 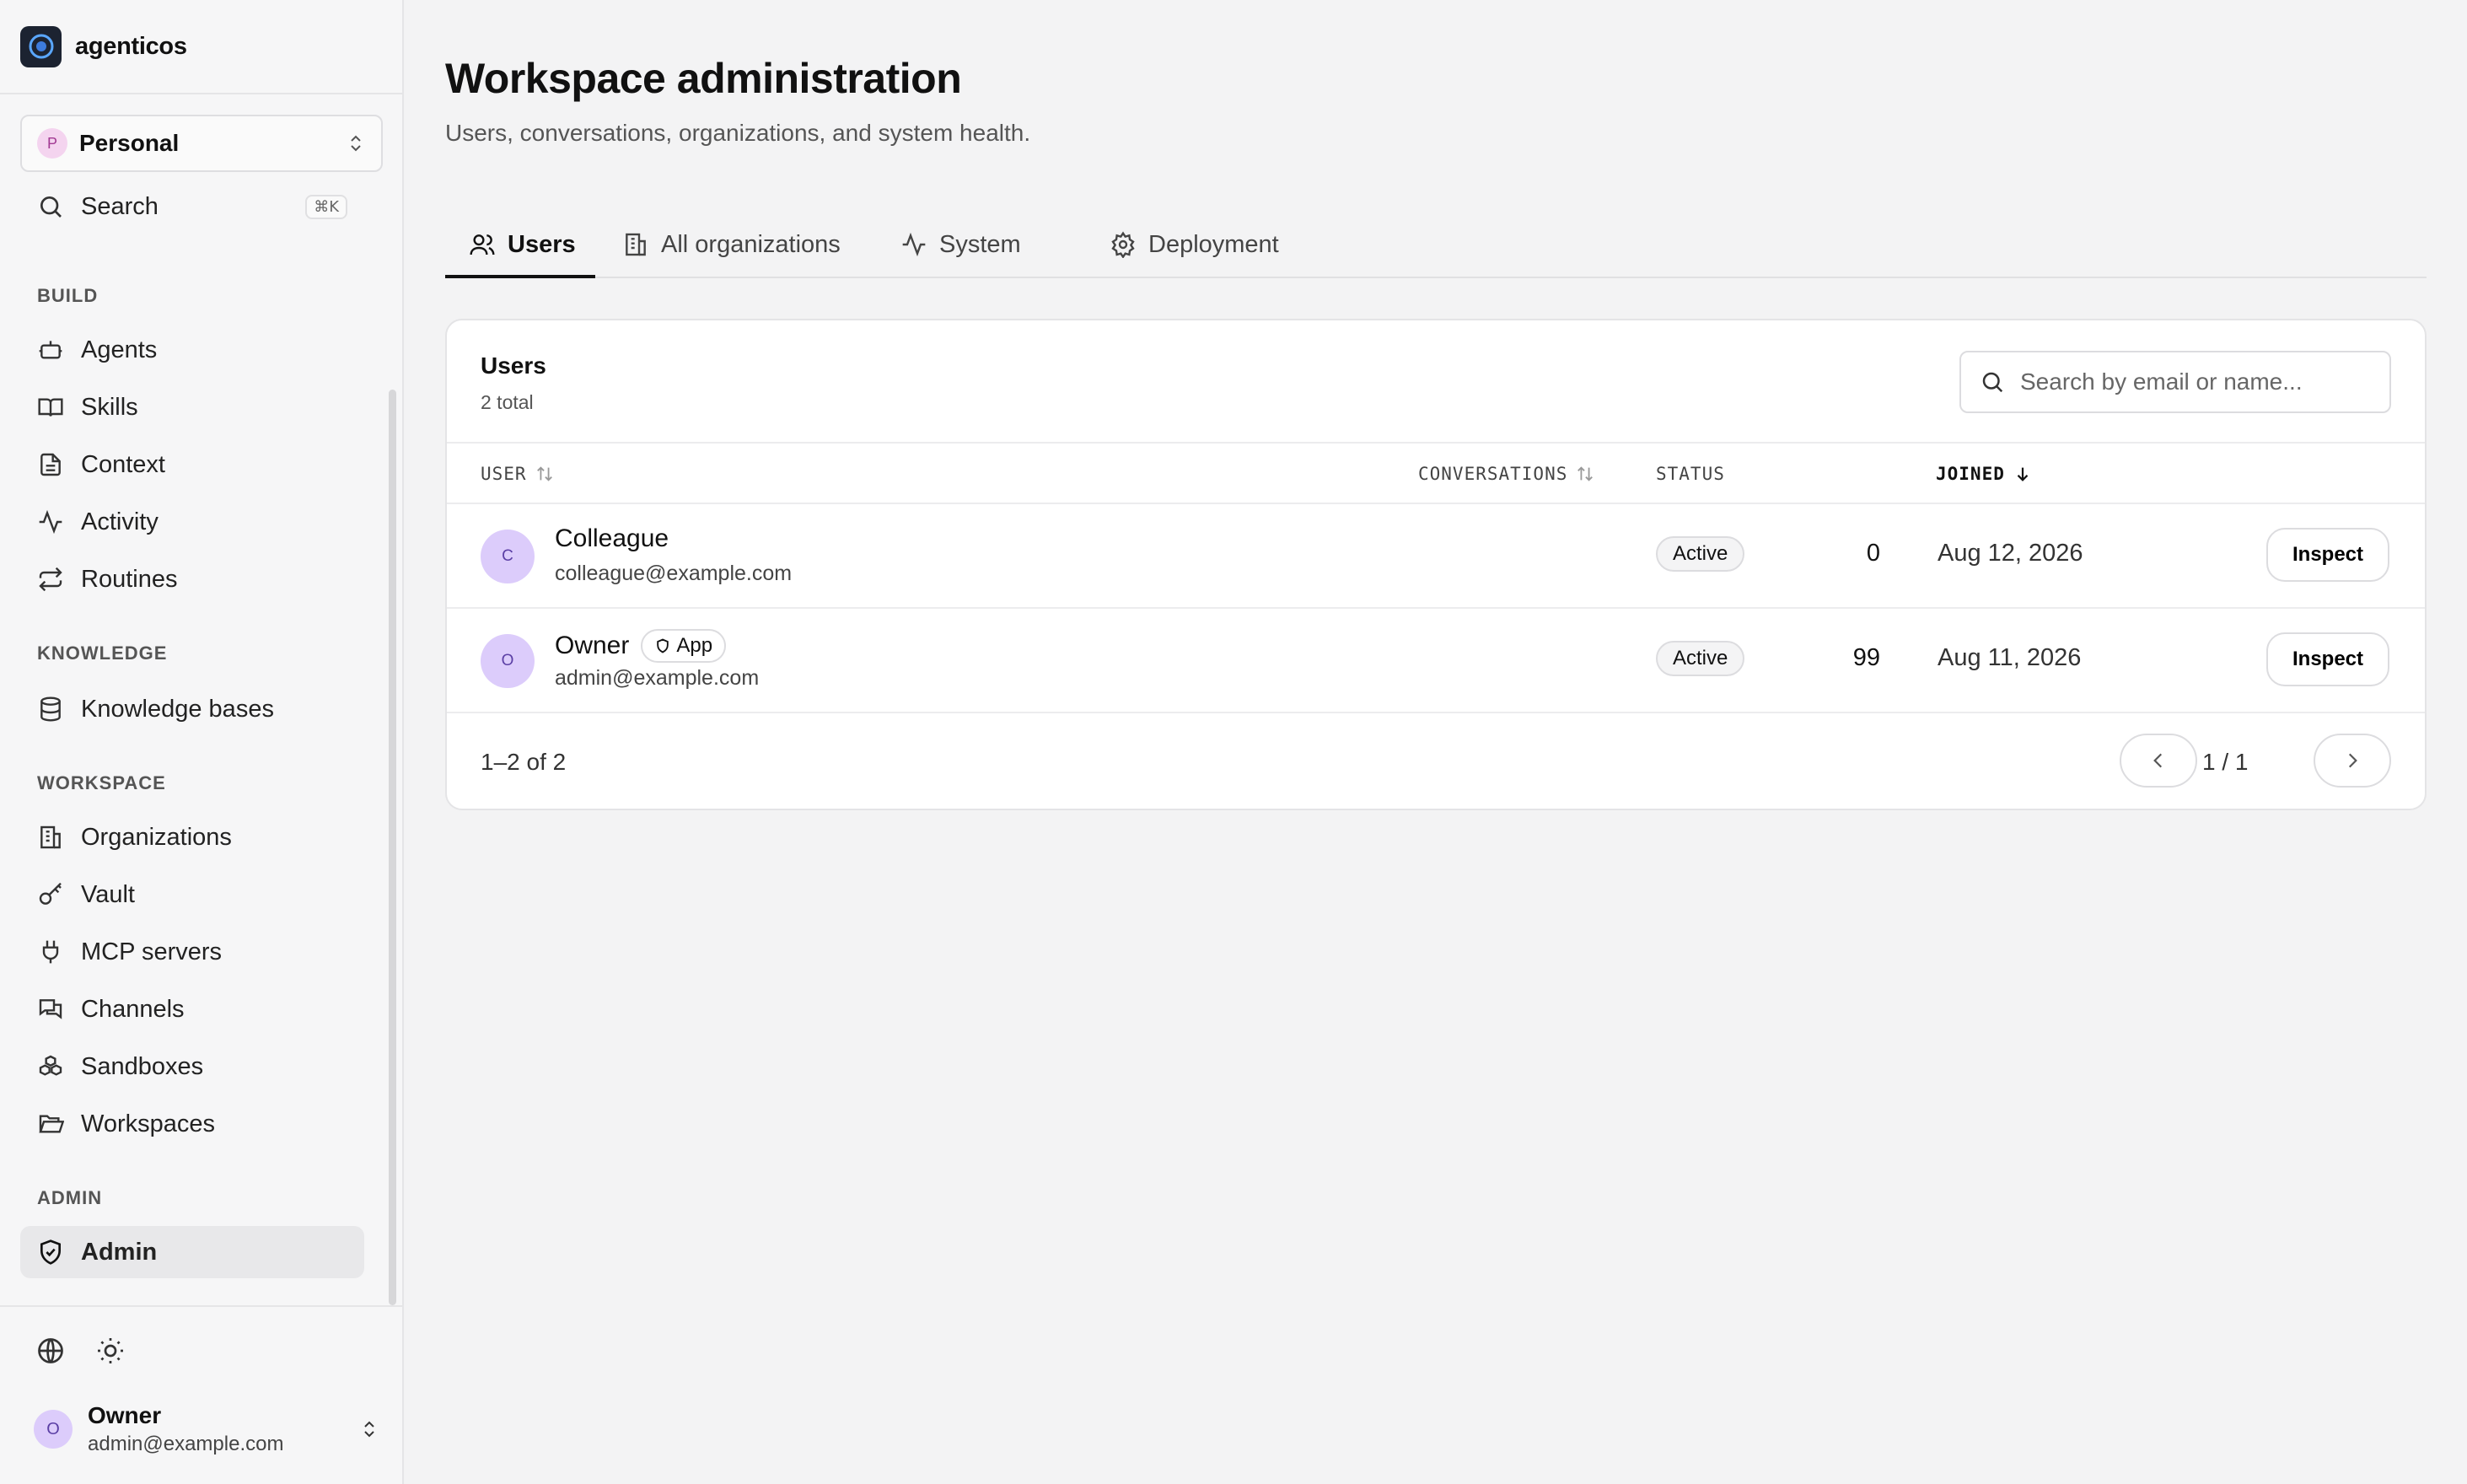 I want to click on tab-label: All organizations, so click(x=751, y=244).